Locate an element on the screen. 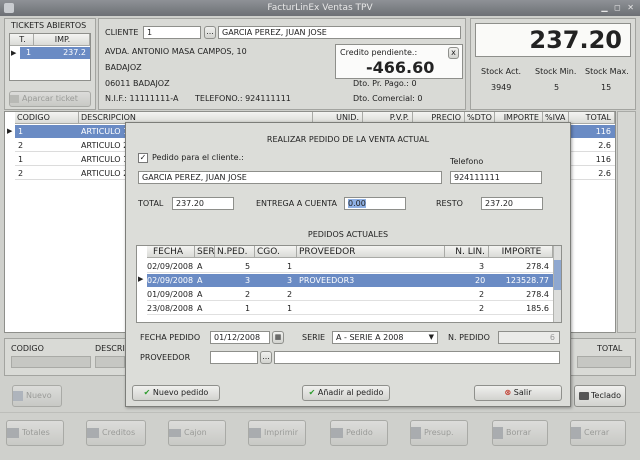 This screenshot has height=460, width=640. client-address: AVDA. ANTONIO MASA CAMPOS, 10 is located at coordinates (176, 51).